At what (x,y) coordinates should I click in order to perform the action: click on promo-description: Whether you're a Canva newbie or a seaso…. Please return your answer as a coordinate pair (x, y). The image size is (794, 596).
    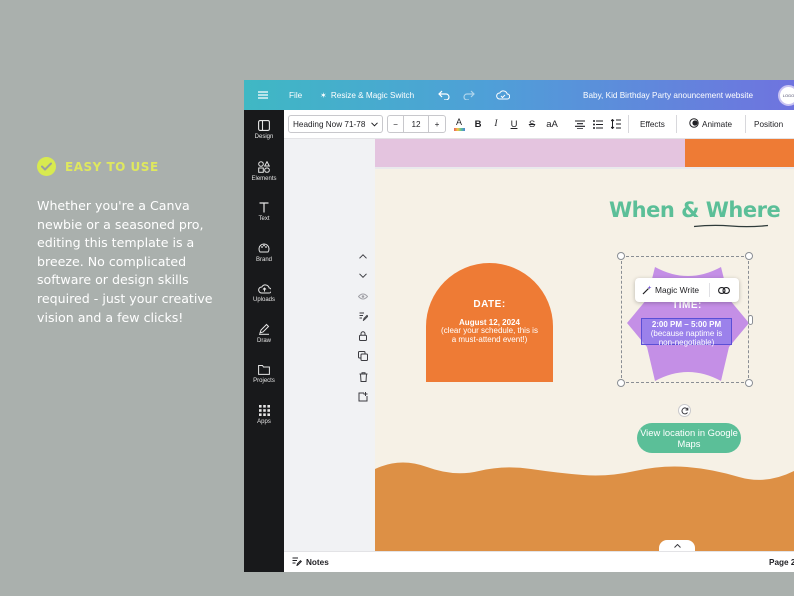
    Looking at the image, I should click on (125, 261).